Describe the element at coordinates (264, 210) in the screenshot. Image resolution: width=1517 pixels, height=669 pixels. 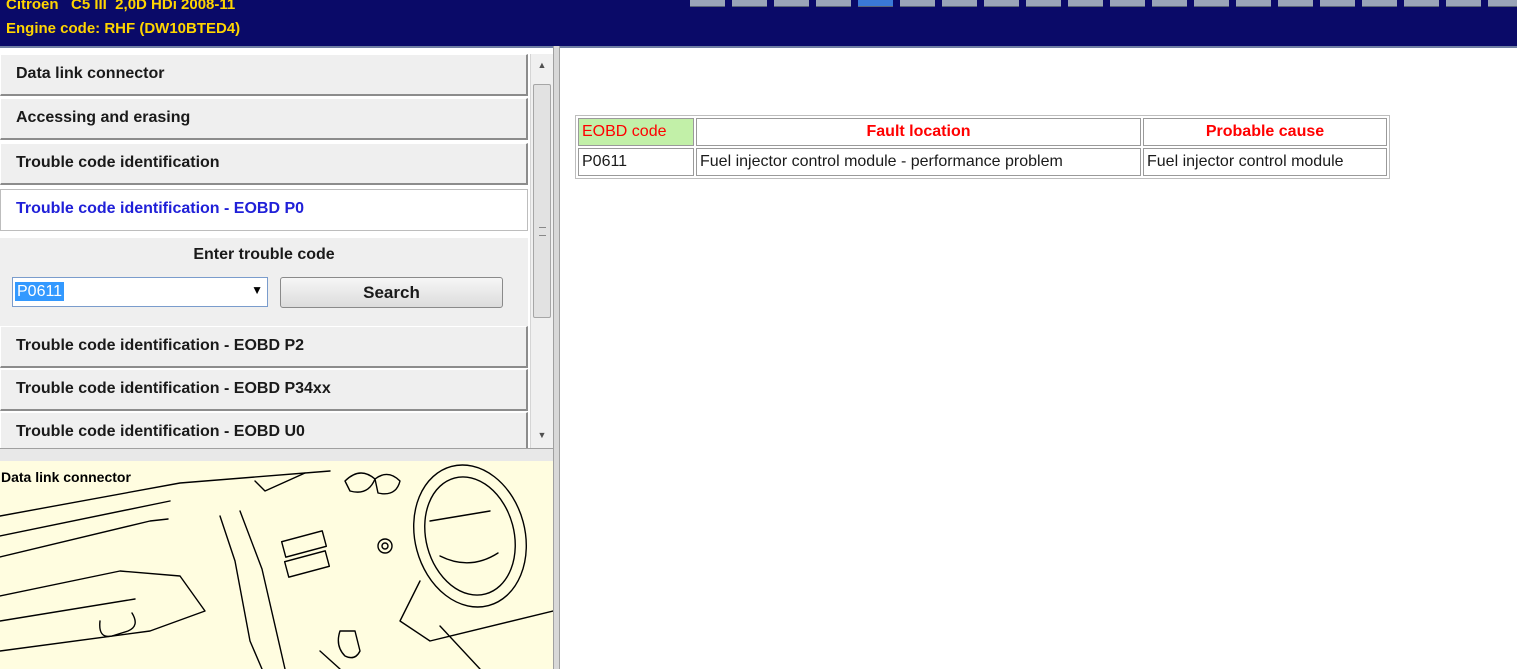
I see `nav-item-eobd-p0: Trouble code identification - EOBD P0` at that location.